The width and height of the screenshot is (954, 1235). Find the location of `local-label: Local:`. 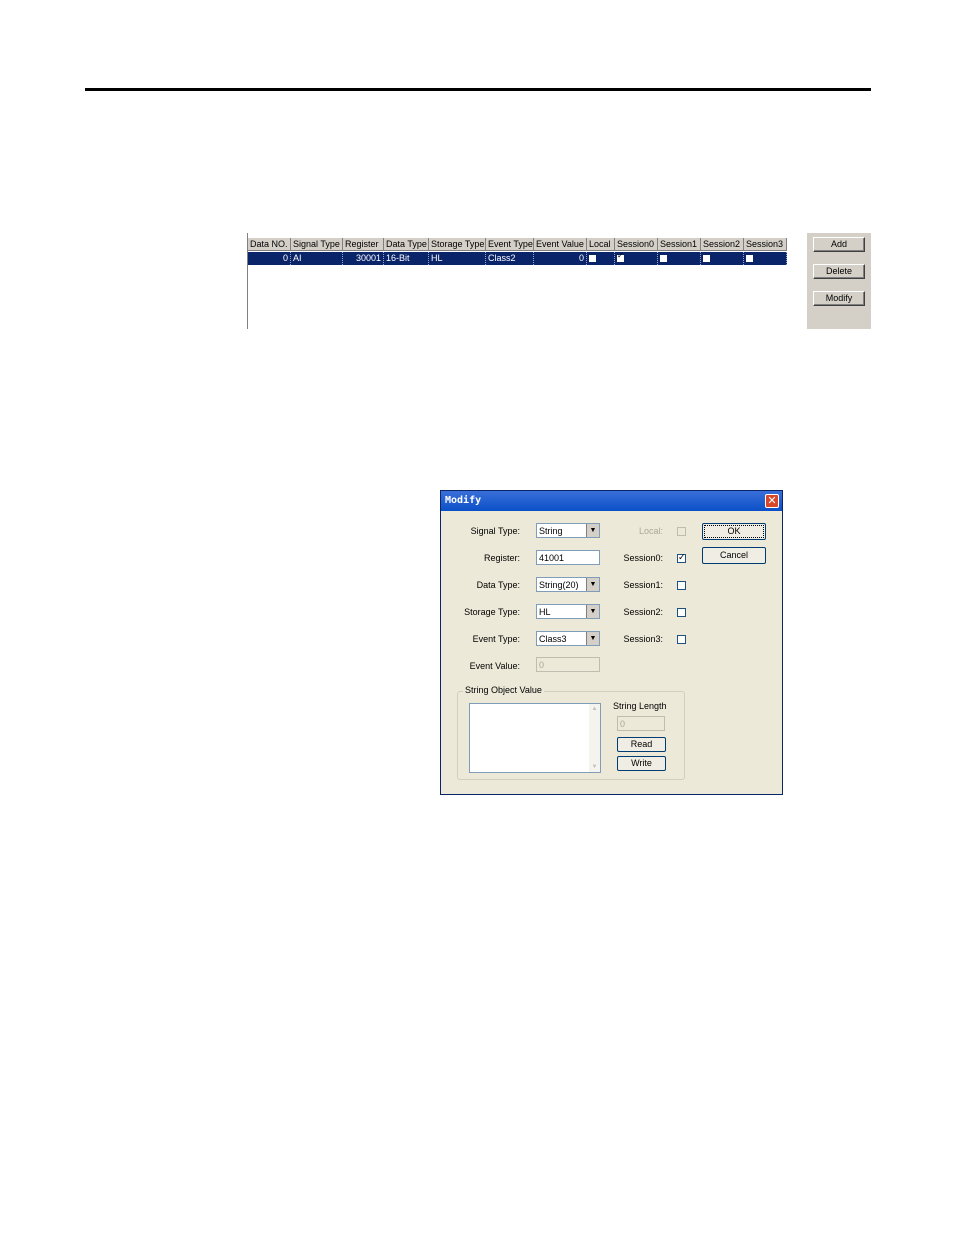

local-label: Local: is located at coordinates (650, 531).